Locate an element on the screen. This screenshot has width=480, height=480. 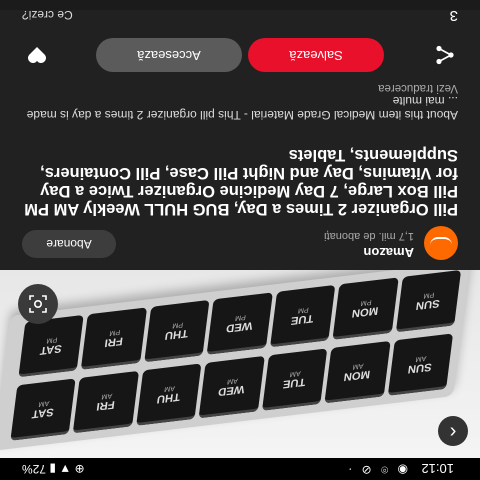
pill-compartment: SAT PM is located at coordinates (51, 346).